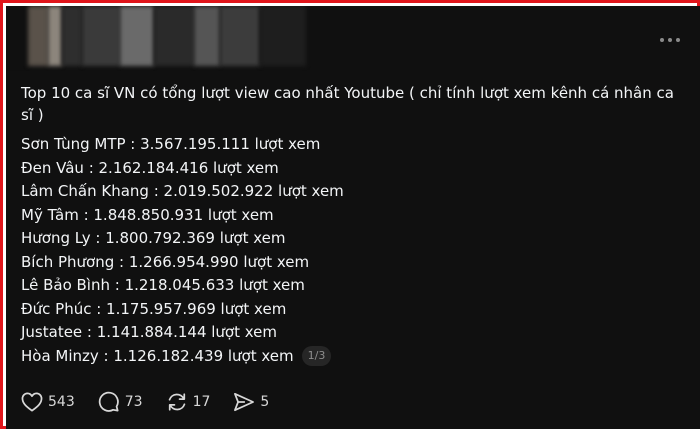 This screenshot has height=429, width=700. I want to click on list-item-text: Hòa Minzy : 1.126.182.439 lượt xem, so click(157, 355).